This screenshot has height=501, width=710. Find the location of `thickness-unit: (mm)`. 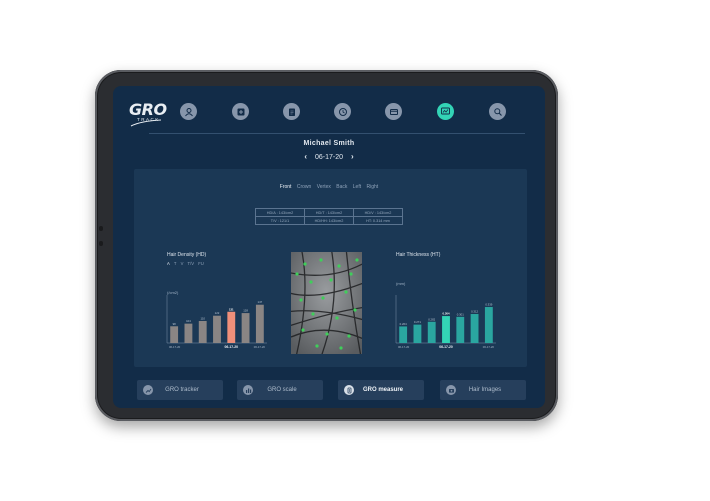

thickness-unit: (mm) is located at coordinates (401, 283).